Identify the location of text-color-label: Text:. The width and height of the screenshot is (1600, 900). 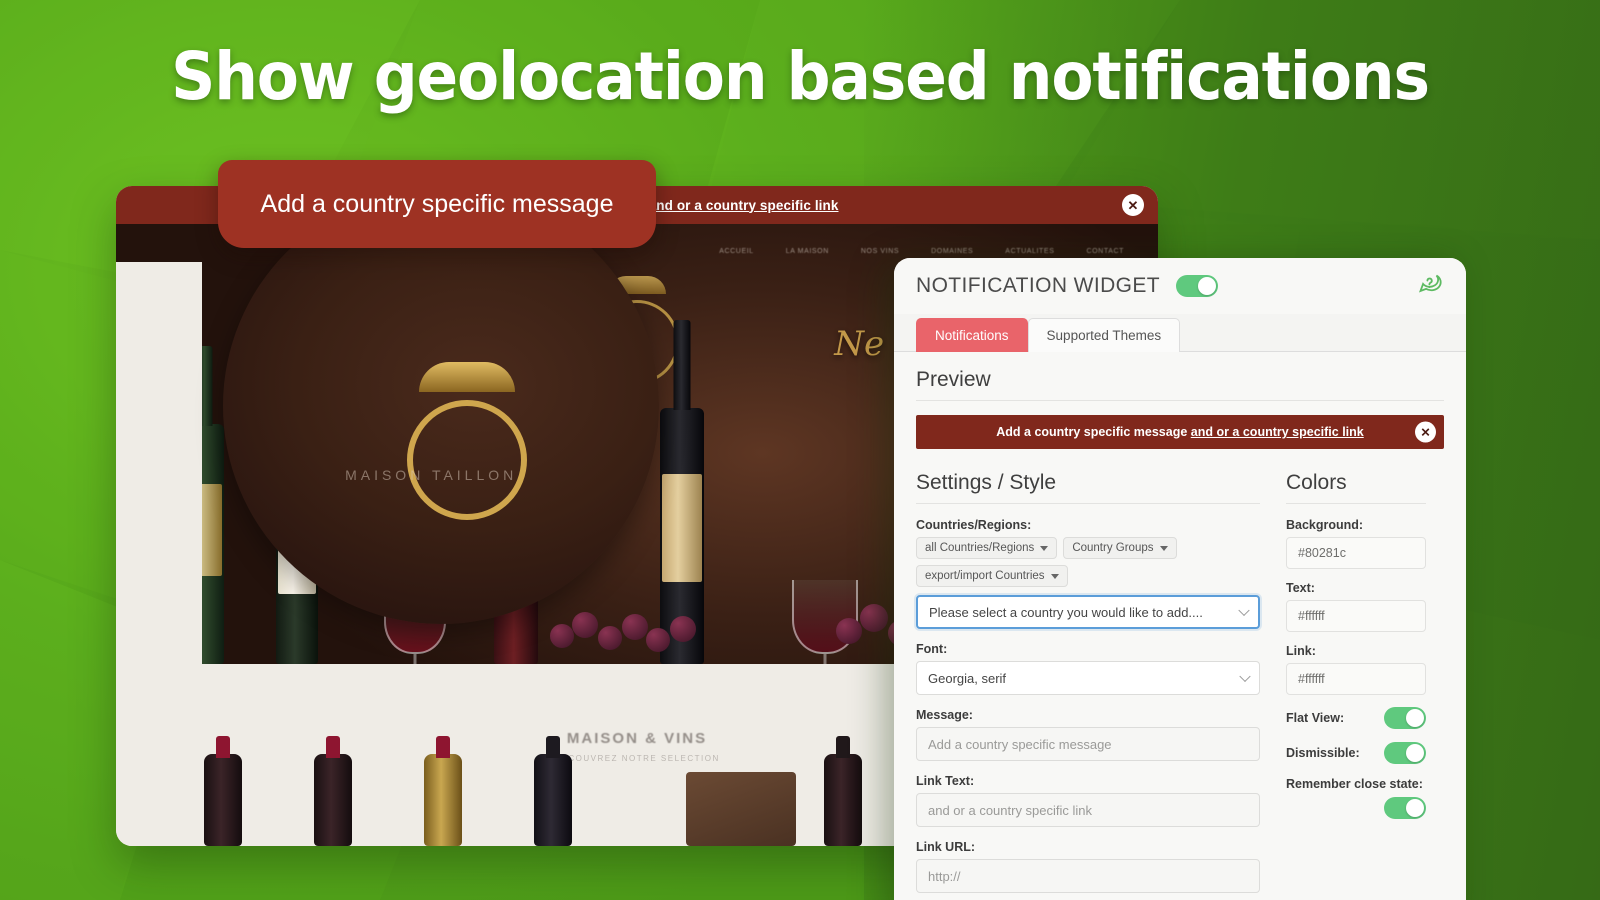
(1300, 588).